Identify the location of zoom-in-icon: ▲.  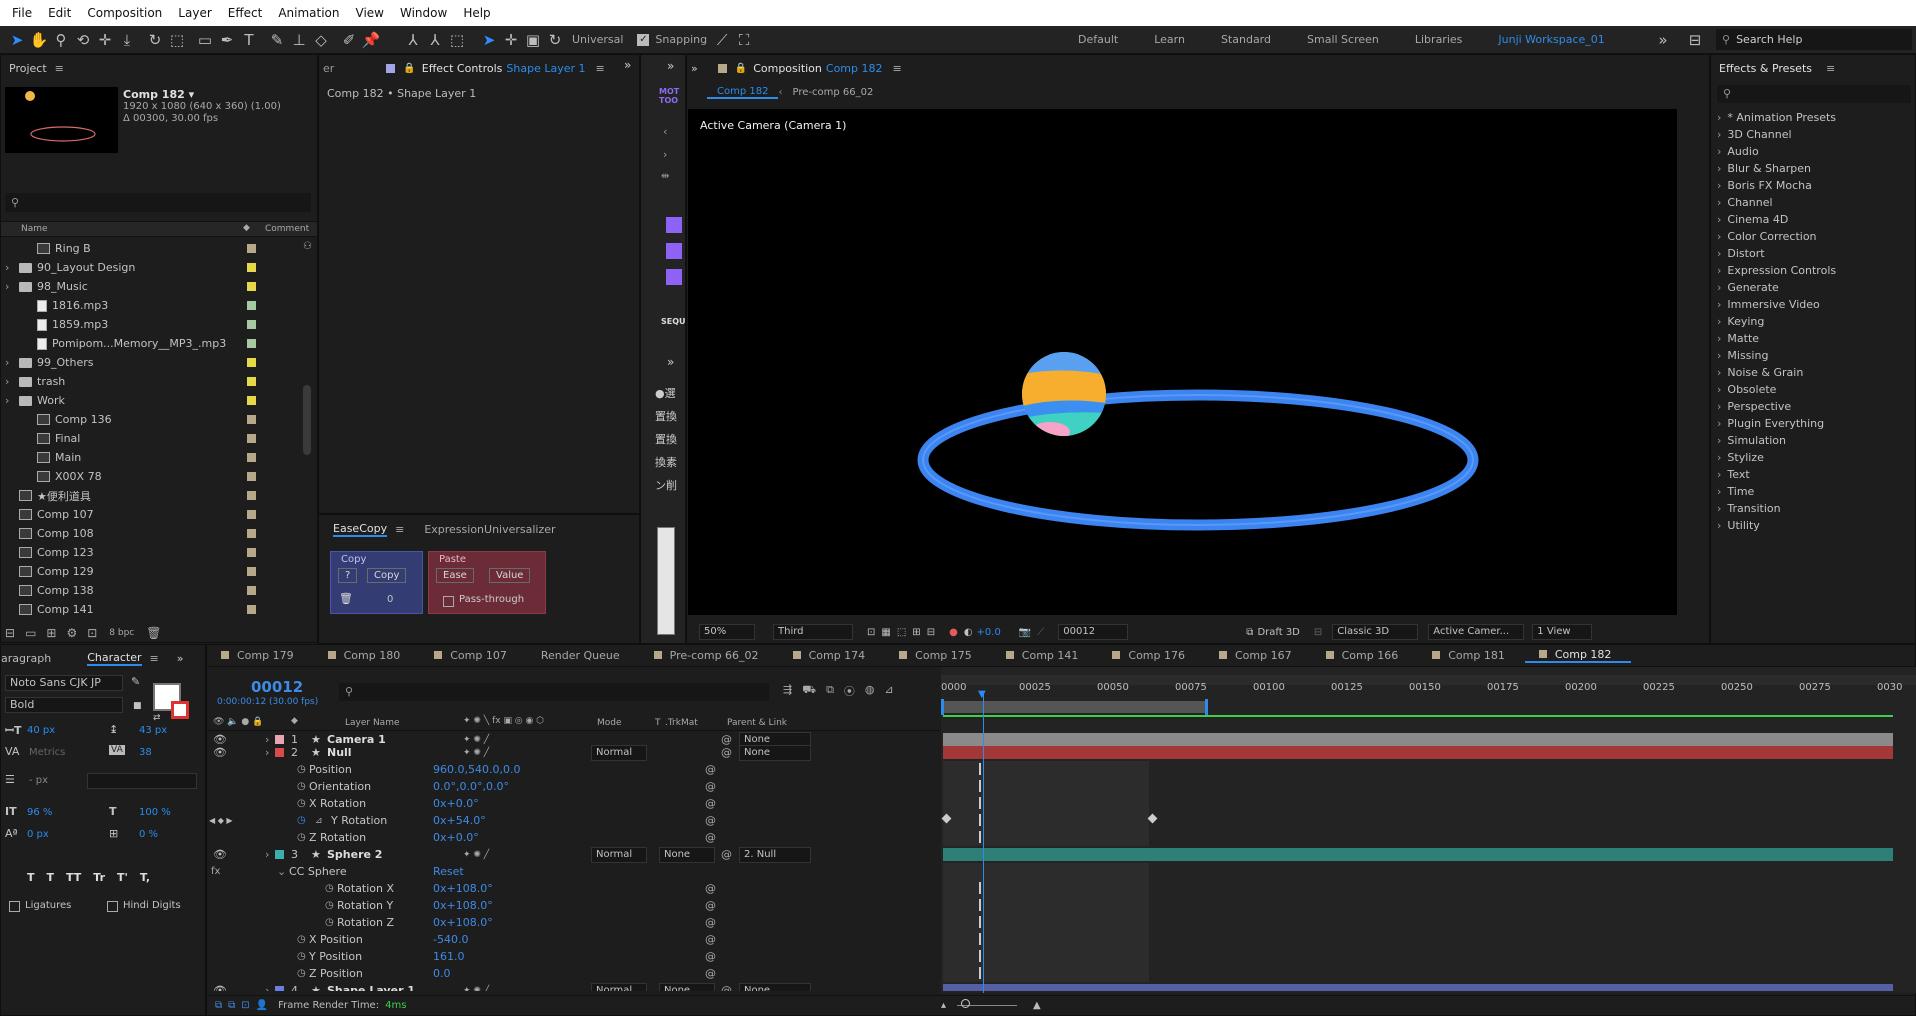
(1037, 1005).